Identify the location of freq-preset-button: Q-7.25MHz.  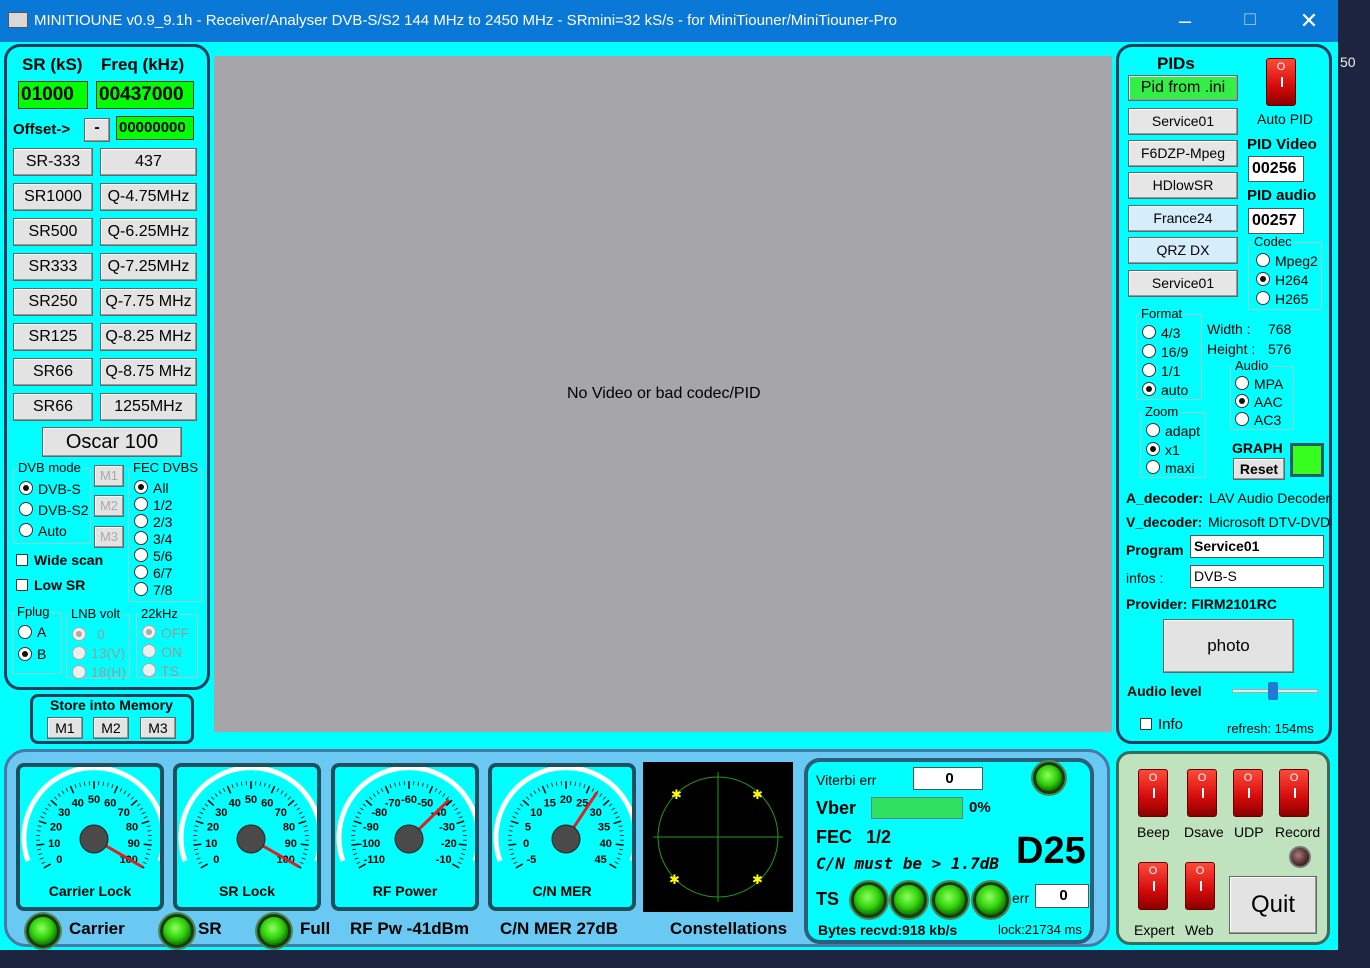
(148, 267).